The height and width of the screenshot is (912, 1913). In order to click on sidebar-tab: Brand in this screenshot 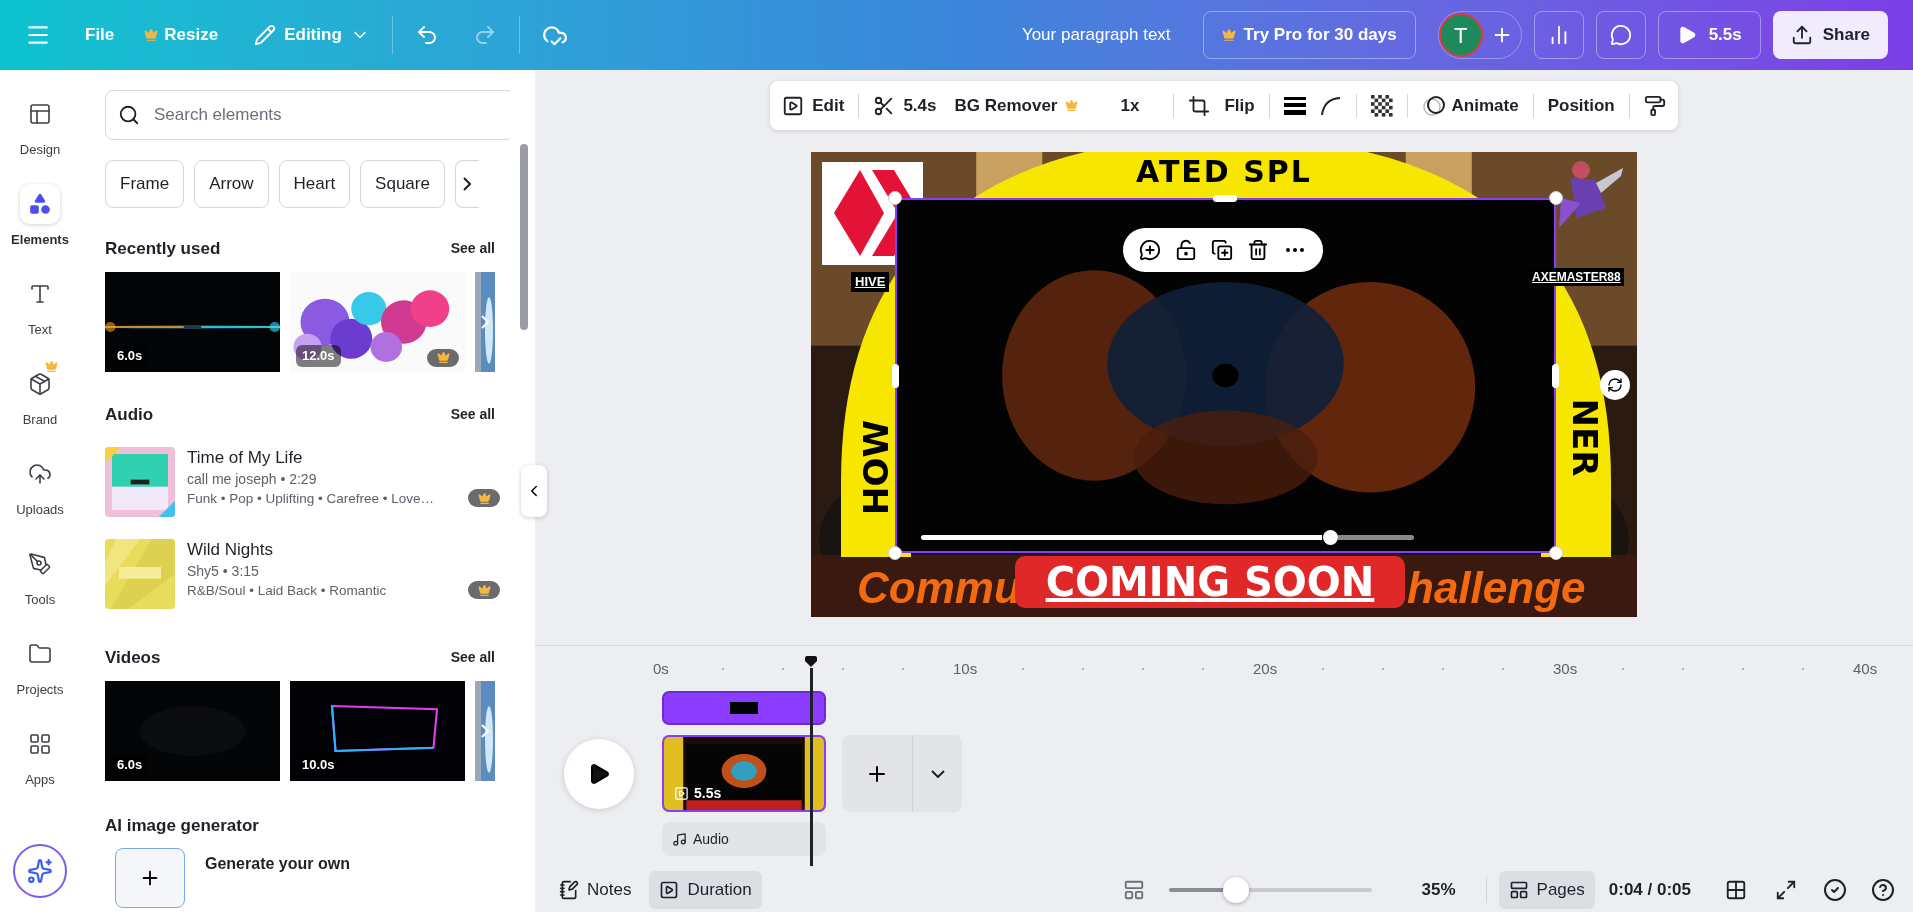, I will do `click(40, 399)`.